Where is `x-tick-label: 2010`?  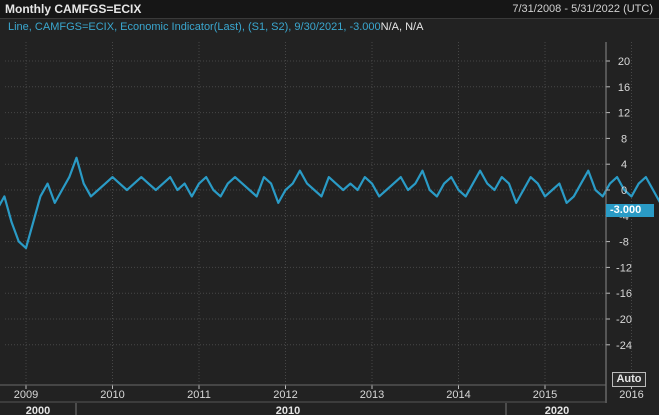 x-tick-label: 2010 is located at coordinates (112, 395).